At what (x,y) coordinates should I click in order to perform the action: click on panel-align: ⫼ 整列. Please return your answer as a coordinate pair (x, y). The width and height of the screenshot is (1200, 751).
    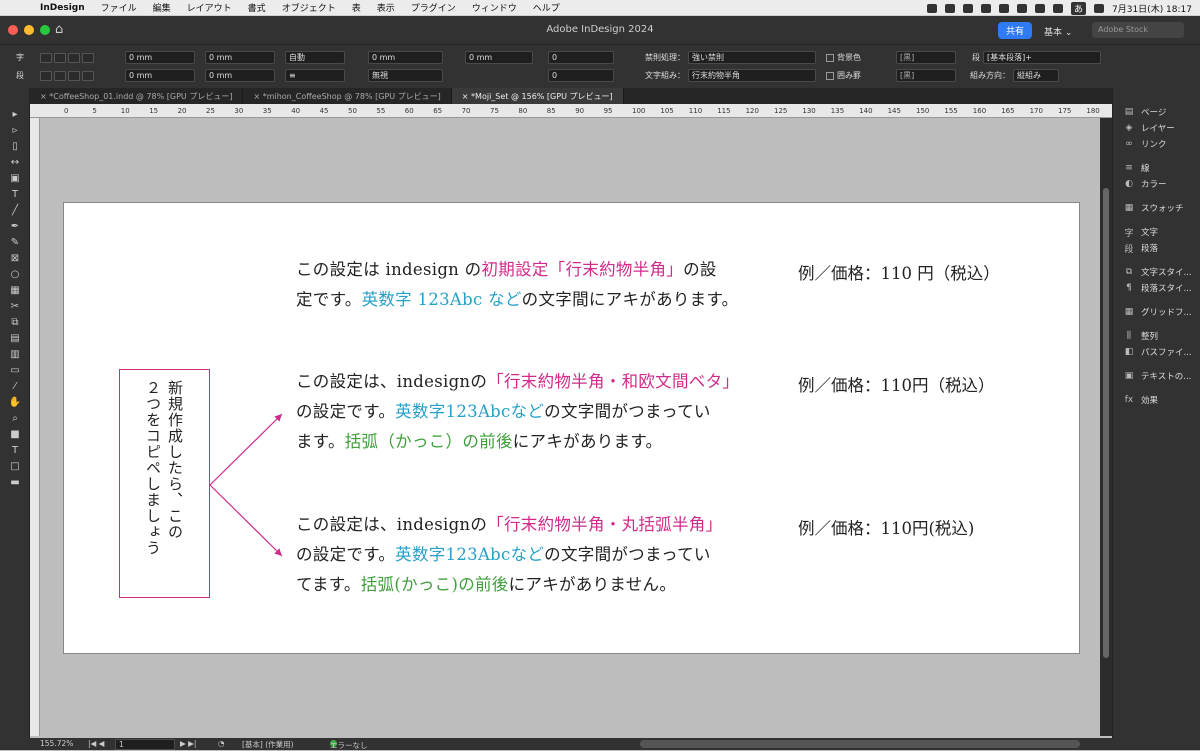
    Looking at the image, I should click on (1156, 336).